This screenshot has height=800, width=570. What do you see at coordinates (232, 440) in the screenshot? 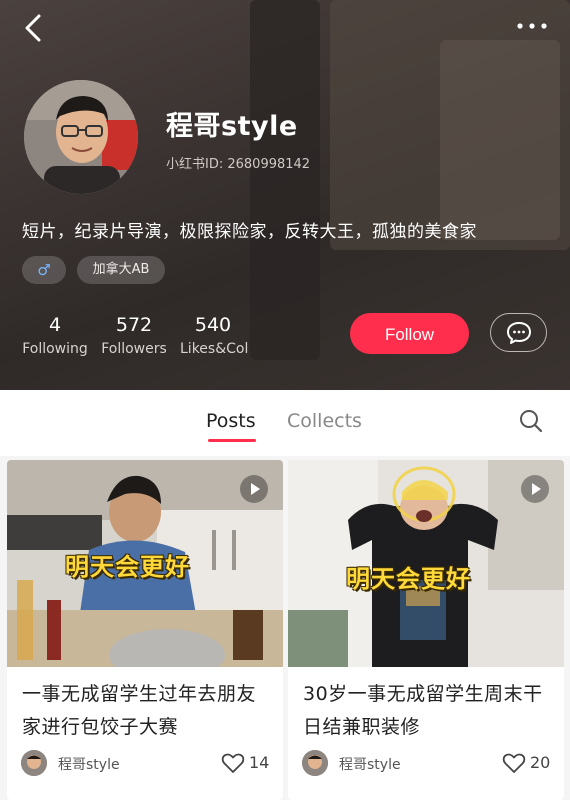
I see `active-tab-indicator` at bounding box center [232, 440].